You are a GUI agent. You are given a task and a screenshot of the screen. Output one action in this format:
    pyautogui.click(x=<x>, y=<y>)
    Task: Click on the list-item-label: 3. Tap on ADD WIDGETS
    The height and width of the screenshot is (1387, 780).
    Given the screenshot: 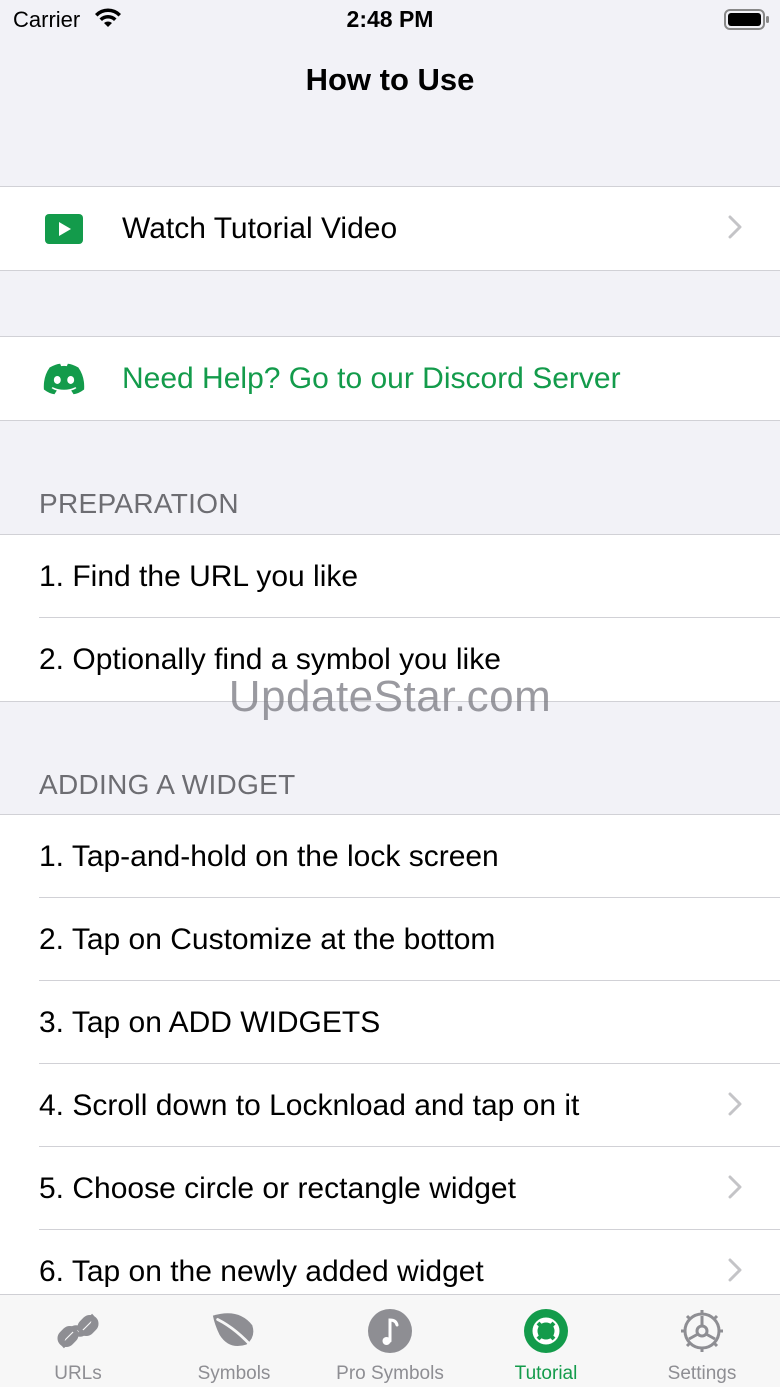 What is the action you would take?
    pyautogui.click(x=210, y=1022)
    